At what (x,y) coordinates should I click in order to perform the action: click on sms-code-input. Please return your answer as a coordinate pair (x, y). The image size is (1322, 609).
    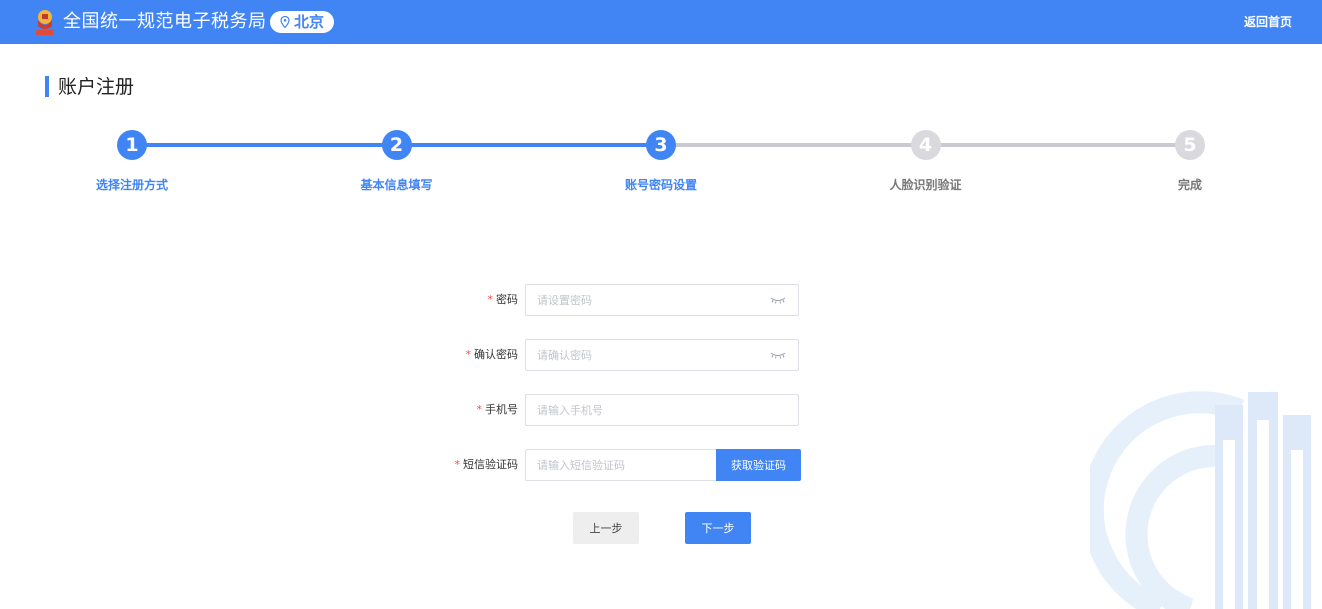
    Looking at the image, I should click on (636, 465).